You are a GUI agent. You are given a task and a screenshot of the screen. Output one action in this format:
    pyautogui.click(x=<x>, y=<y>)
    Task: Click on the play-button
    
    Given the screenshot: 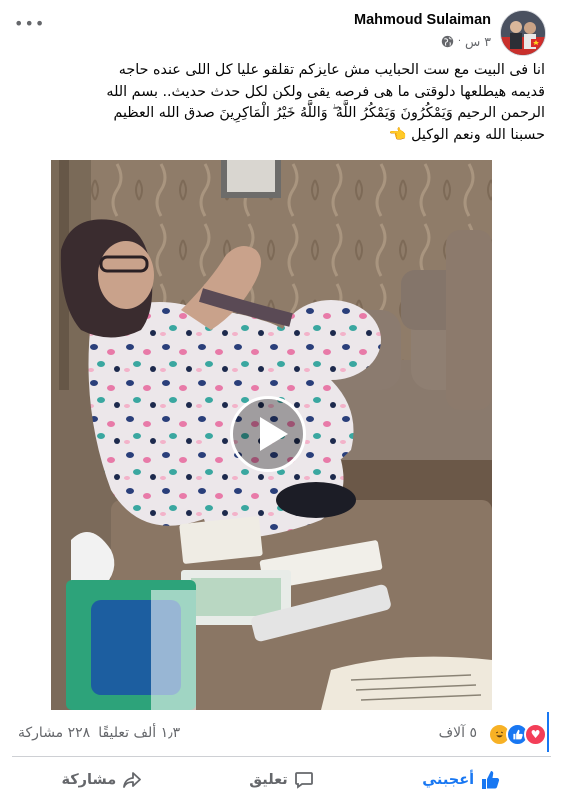 What is the action you would take?
    pyautogui.click(x=268, y=434)
    